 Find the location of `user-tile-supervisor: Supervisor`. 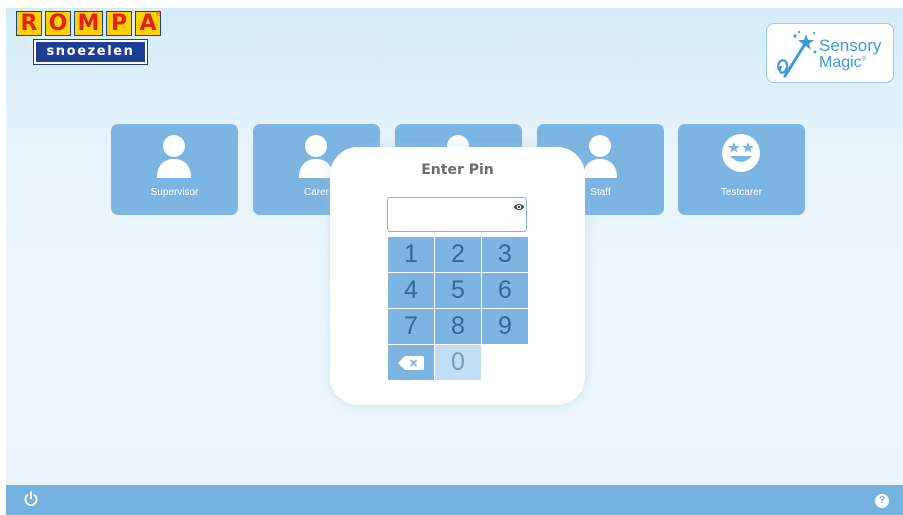

user-tile-supervisor: Supervisor is located at coordinates (174, 169).